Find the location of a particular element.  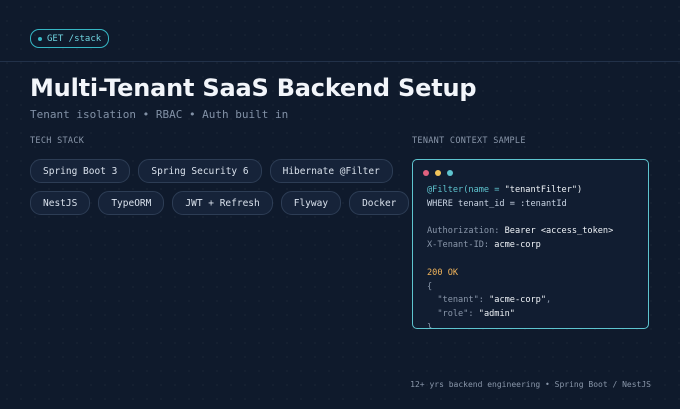

tag-row: NestJS TypeORM JWT + Refresh Flyway Docker is located at coordinates (220, 203).